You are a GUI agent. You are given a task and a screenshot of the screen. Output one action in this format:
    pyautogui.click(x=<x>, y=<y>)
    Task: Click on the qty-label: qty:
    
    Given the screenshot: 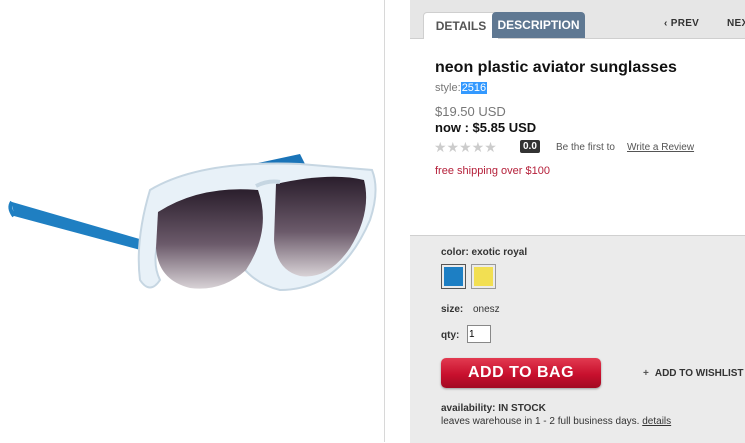 What is the action you would take?
    pyautogui.click(x=450, y=335)
    